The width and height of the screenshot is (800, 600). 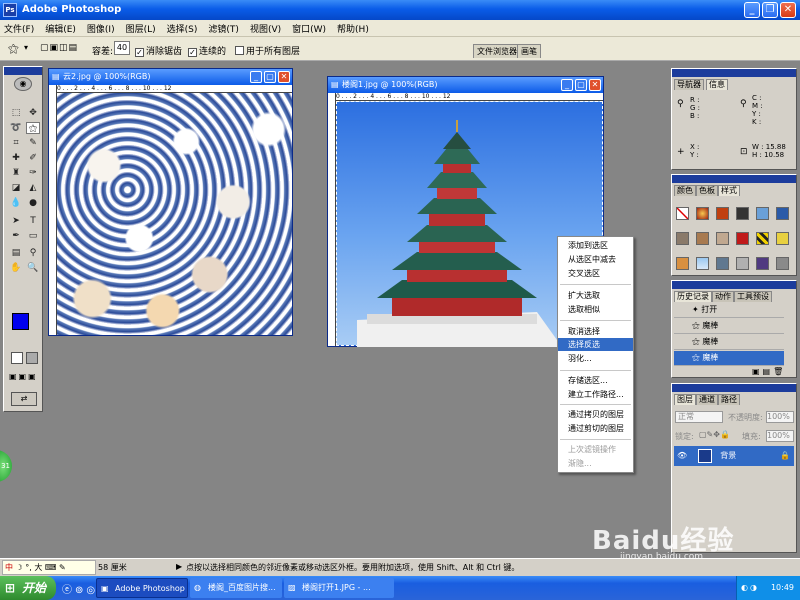 I want to click on tool-preset-dropdown: ▾, so click(x=26, y=47).